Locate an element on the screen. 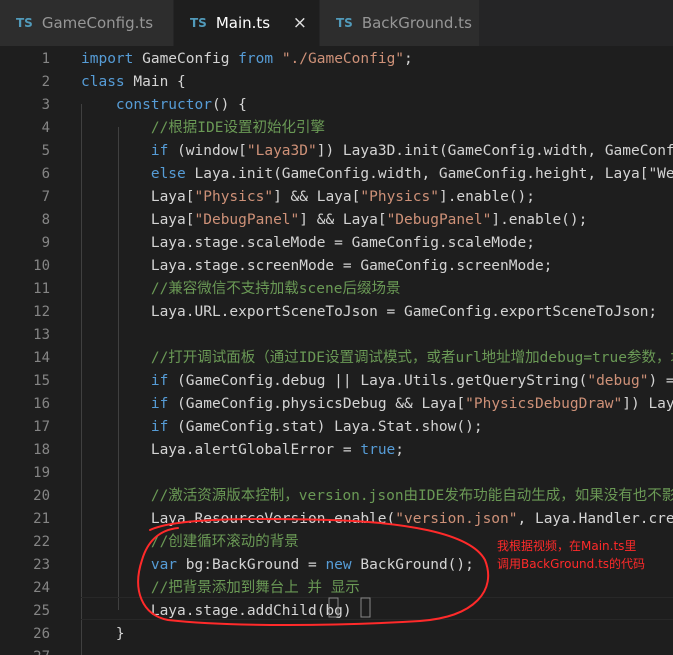 The height and width of the screenshot is (655, 673). annotation-line-1: 我根据视频，在Main.ts里 is located at coordinates (567, 546).